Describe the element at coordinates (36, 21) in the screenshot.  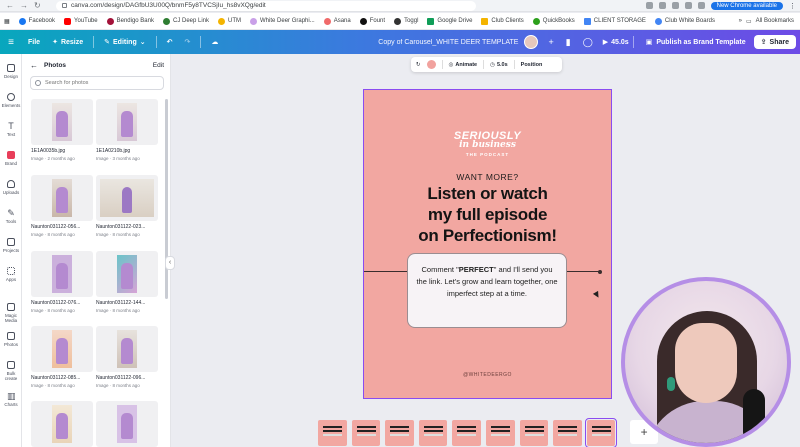
I see `bookmark-item: Facebook` at that location.